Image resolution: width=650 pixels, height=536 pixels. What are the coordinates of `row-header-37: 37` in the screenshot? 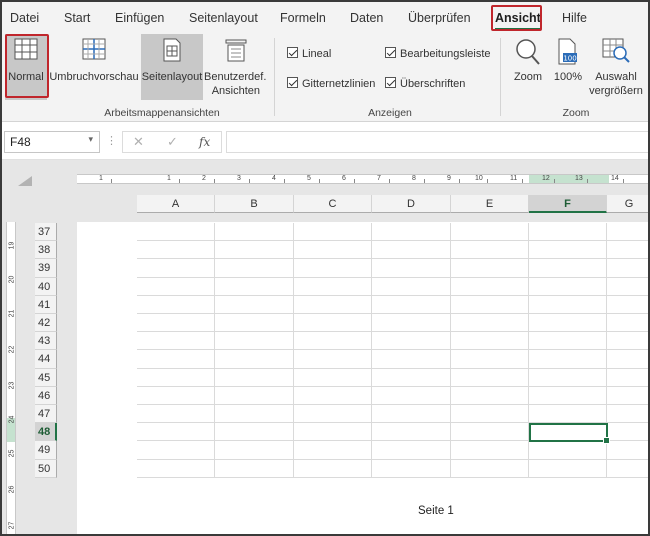 It's located at (46, 232).